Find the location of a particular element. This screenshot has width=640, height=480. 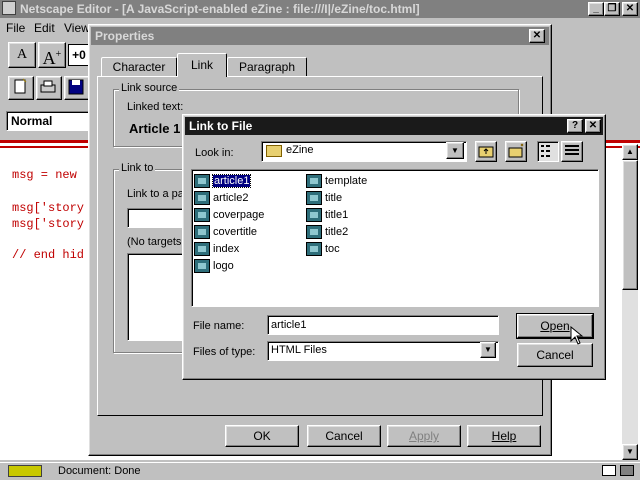

help-button: Help is located at coordinates (504, 436).